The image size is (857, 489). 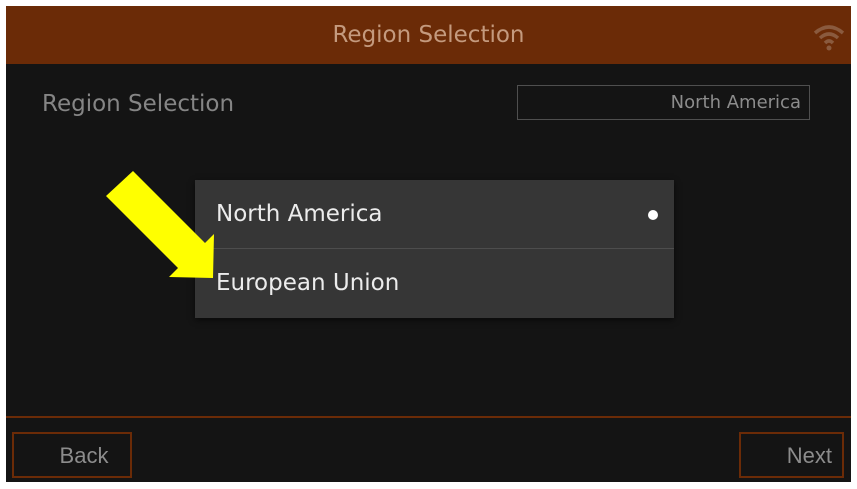 I want to click on option-north-america: North America, so click(x=434, y=214).